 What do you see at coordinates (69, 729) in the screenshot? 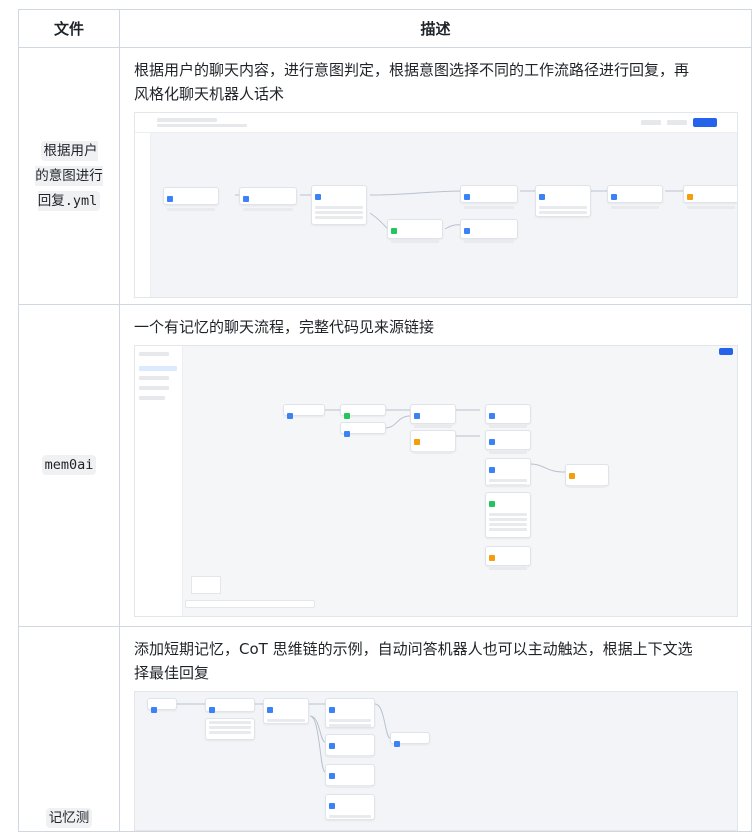
I see `file-cell: 记忆测` at bounding box center [69, 729].